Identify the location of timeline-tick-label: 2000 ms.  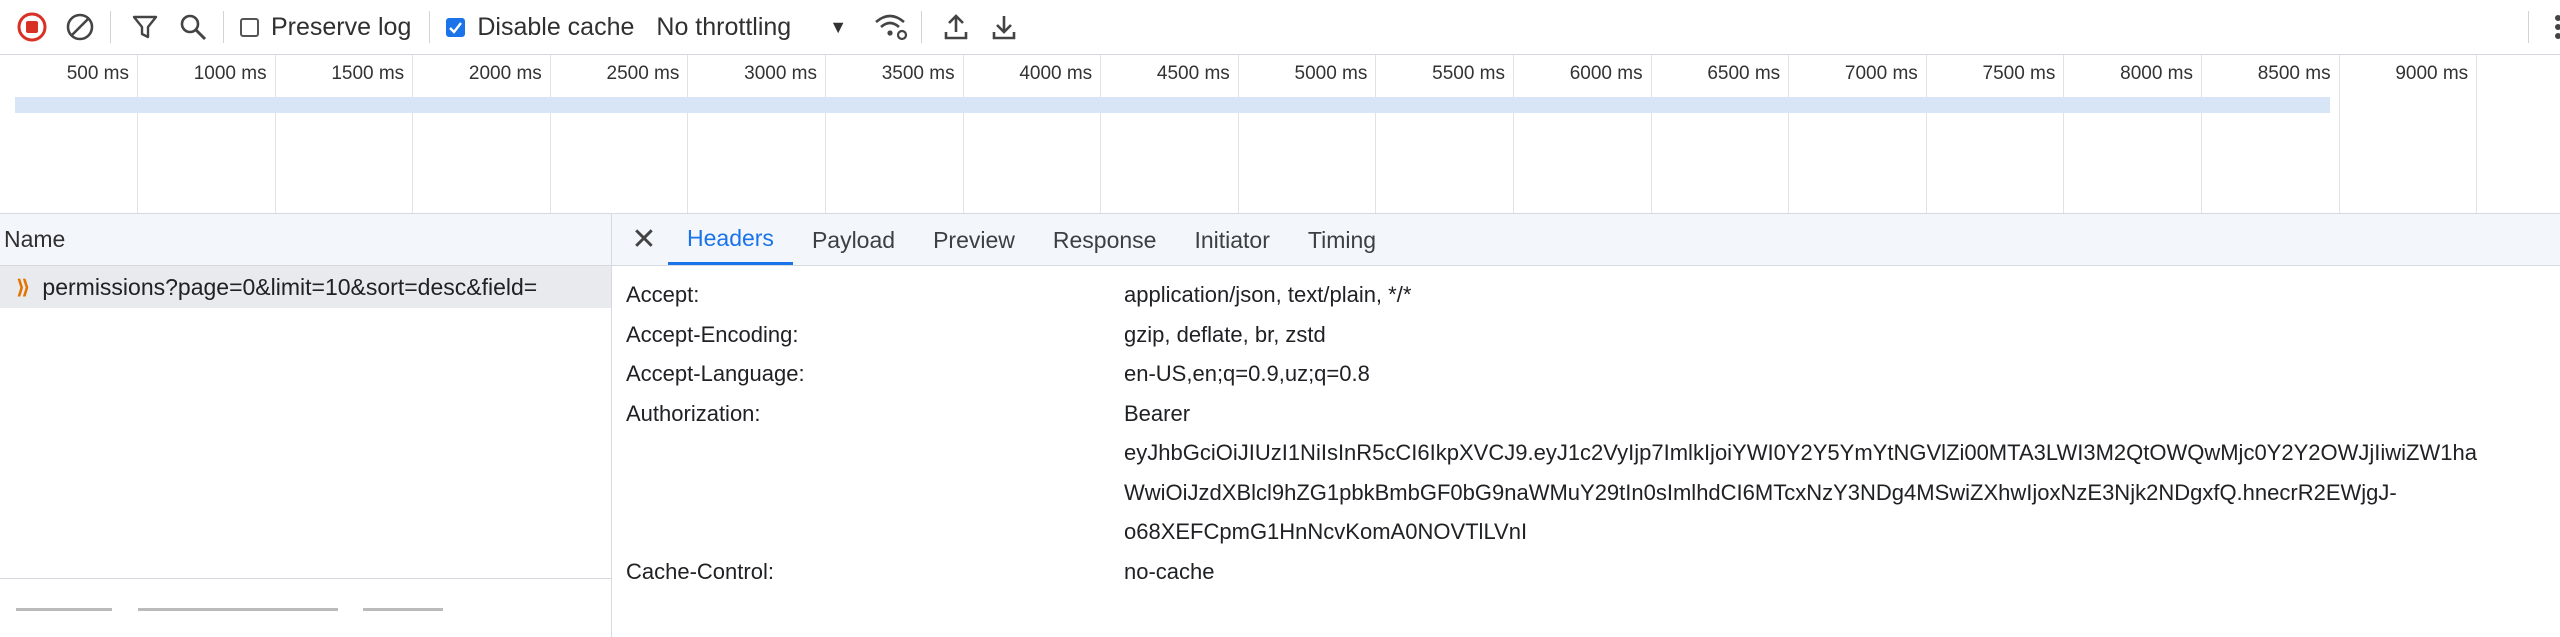
(505, 73).